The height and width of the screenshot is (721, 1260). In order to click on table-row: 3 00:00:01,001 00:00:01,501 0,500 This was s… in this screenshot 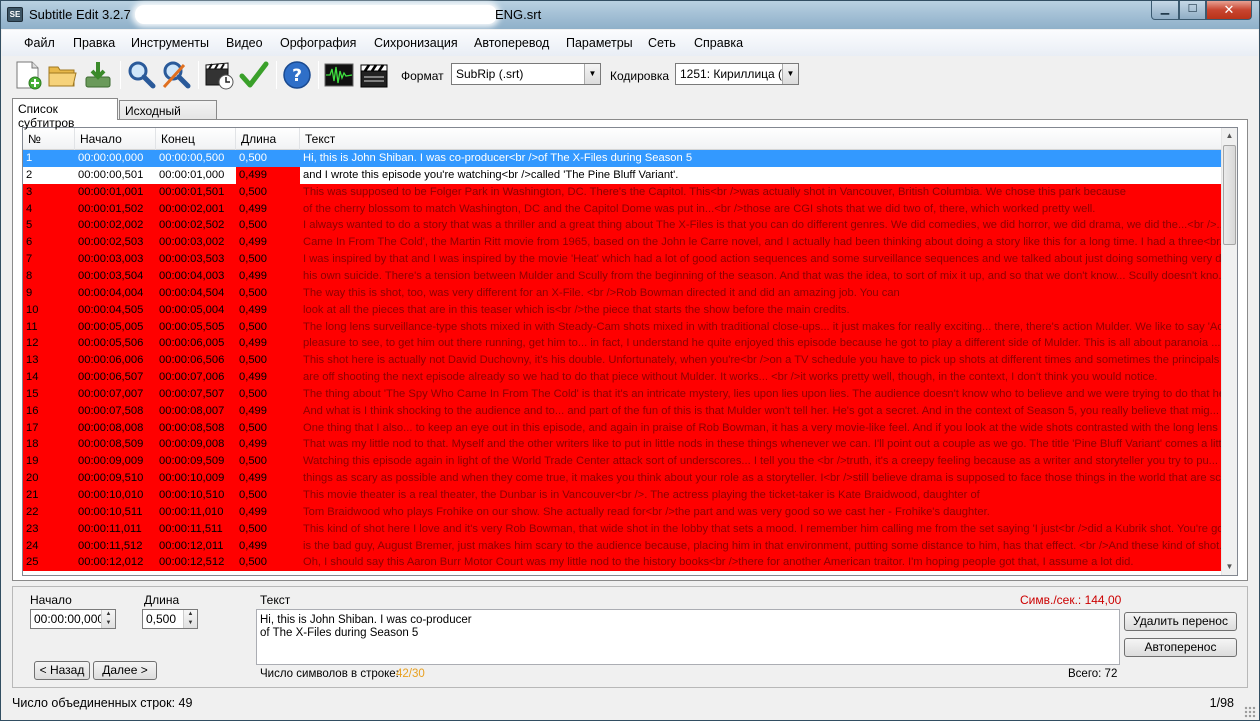, I will do `click(623, 192)`.